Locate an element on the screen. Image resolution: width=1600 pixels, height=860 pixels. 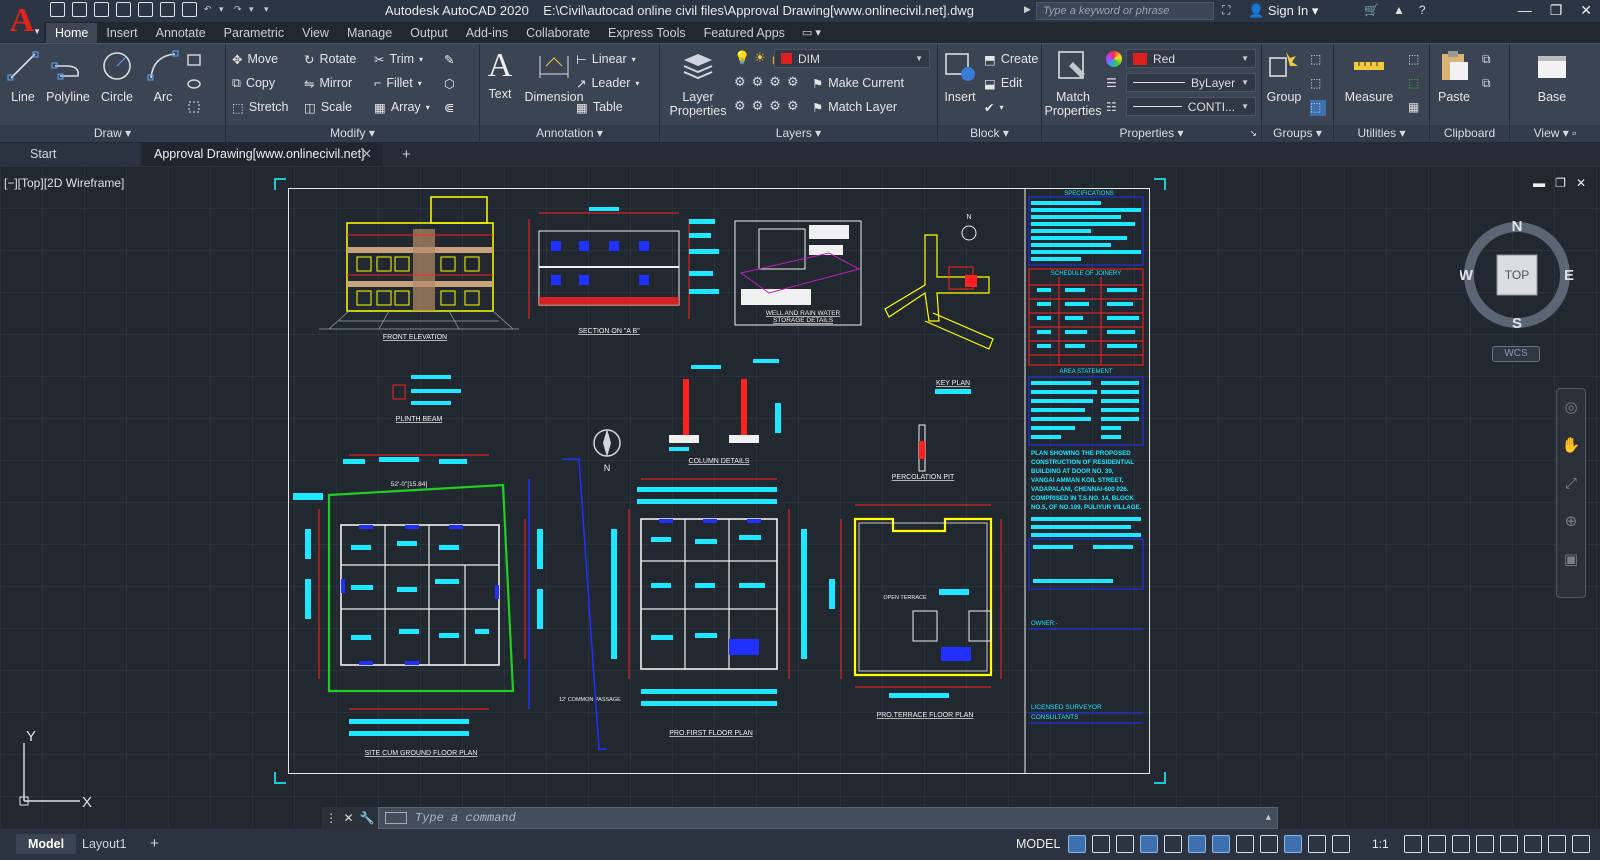
new-file-icon is located at coordinates (57, 9).